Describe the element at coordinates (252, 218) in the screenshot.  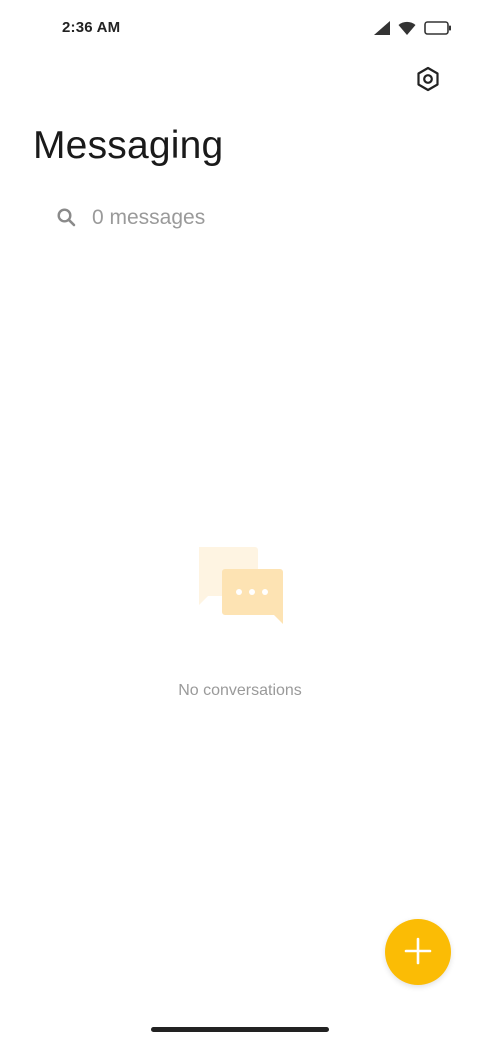
I see `search-input` at that location.